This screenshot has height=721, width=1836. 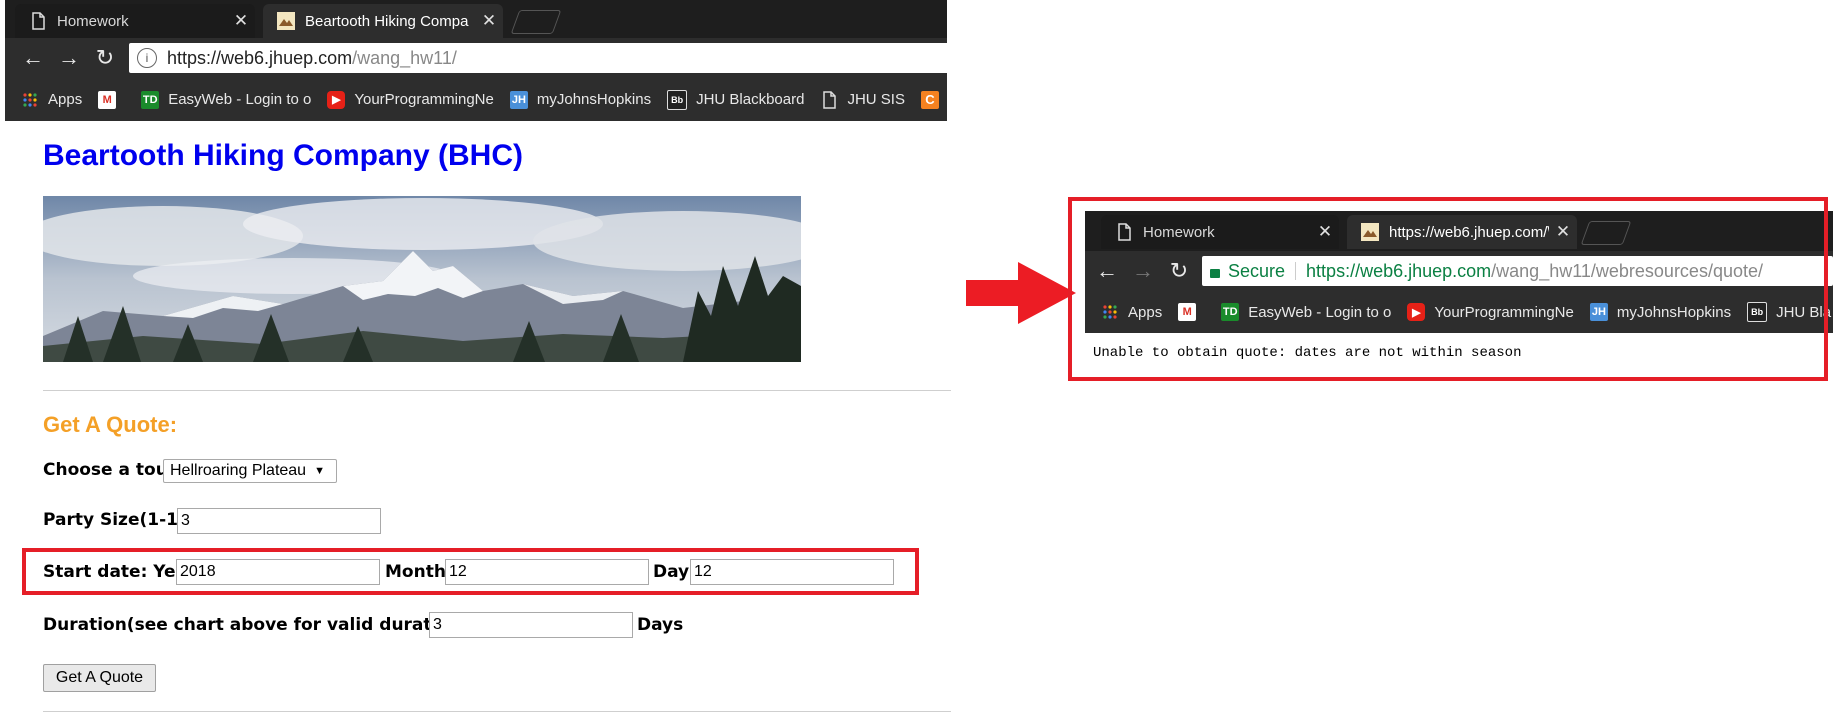 What do you see at coordinates (470, 571) in the screenshot?
I see `start-date-highlight-box` at bounding box center [470, 571].